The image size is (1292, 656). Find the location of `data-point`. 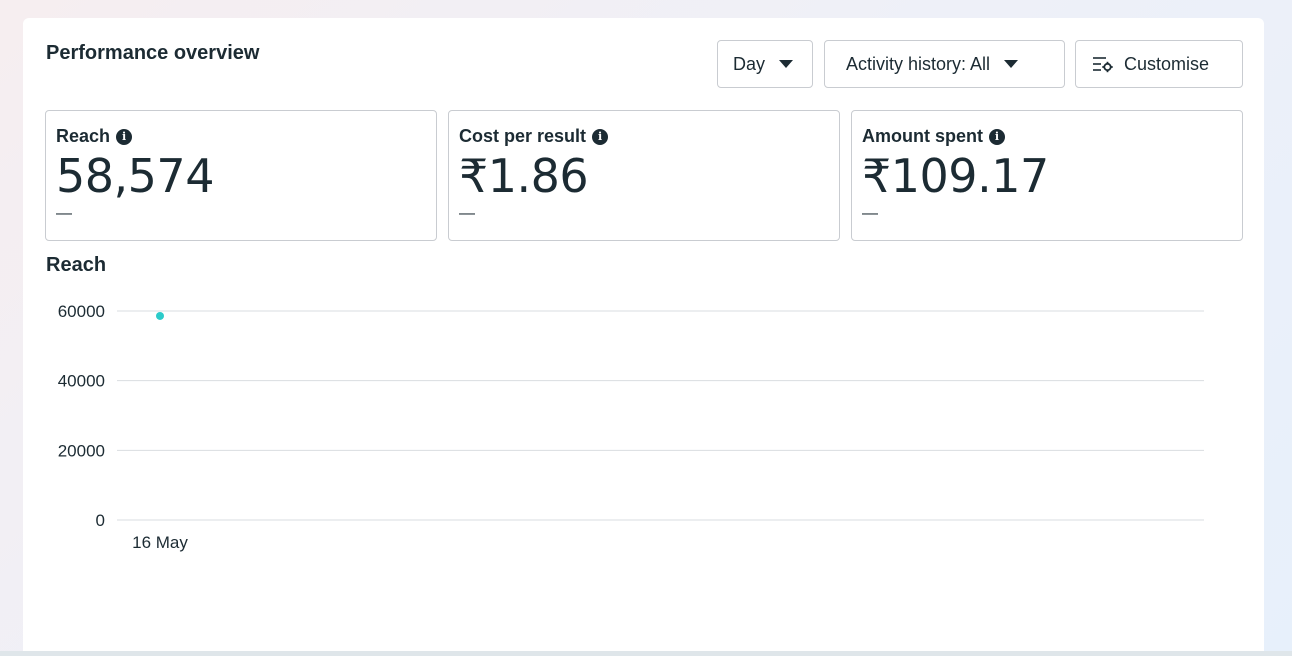

data-point is located at coordinates (160, 315).